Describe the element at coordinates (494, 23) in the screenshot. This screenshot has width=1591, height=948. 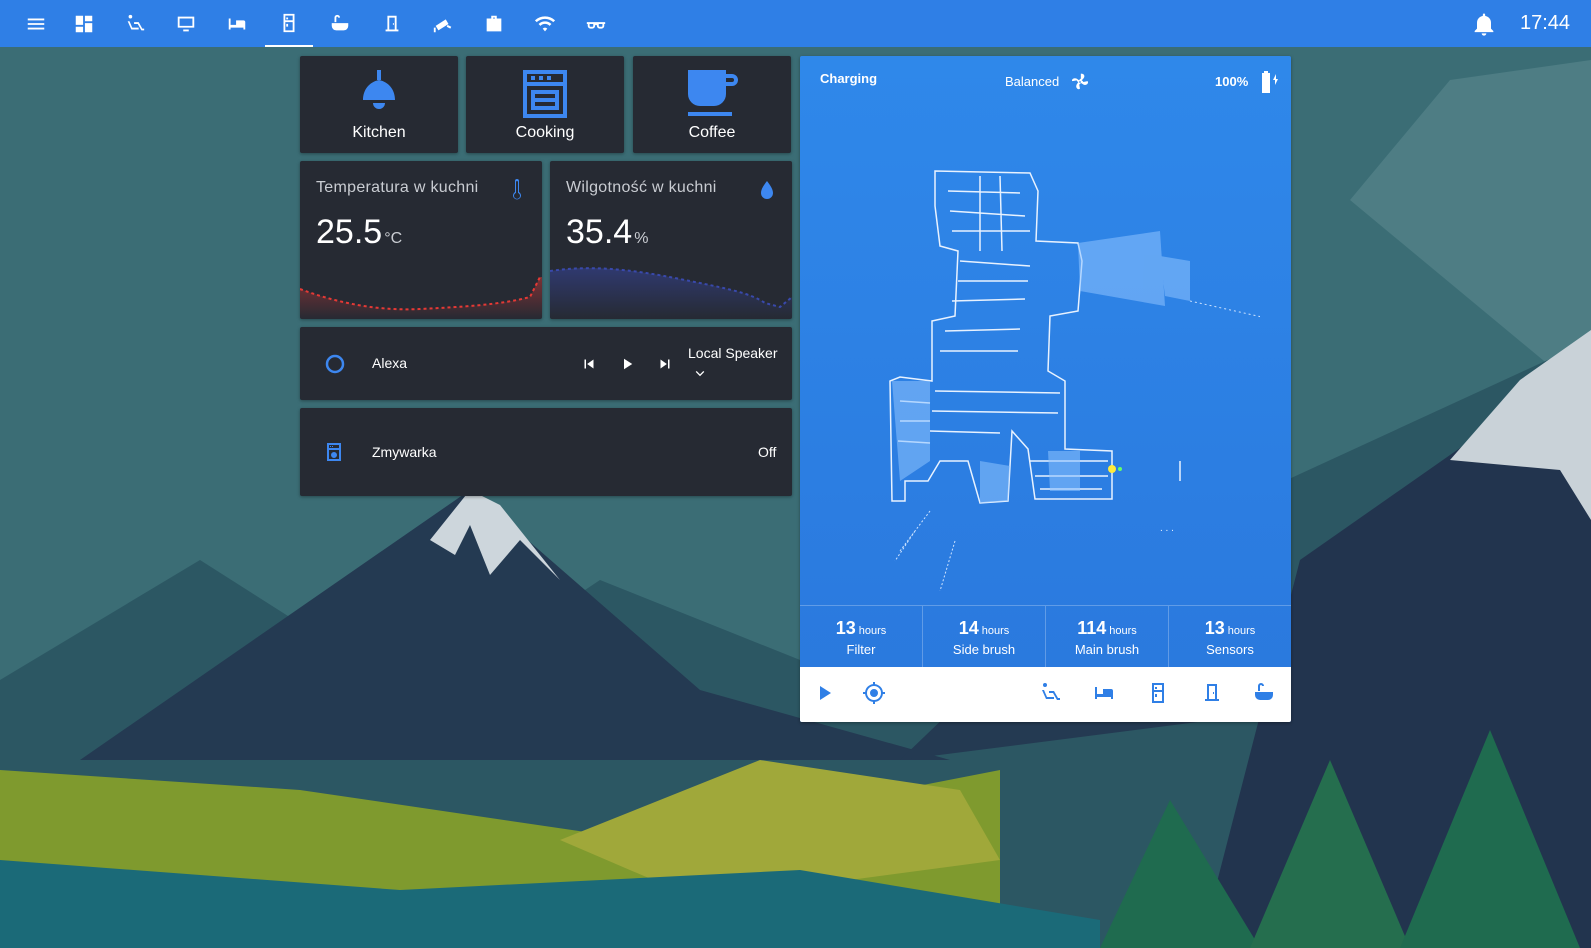
I see `briefcase-icon` at that location.